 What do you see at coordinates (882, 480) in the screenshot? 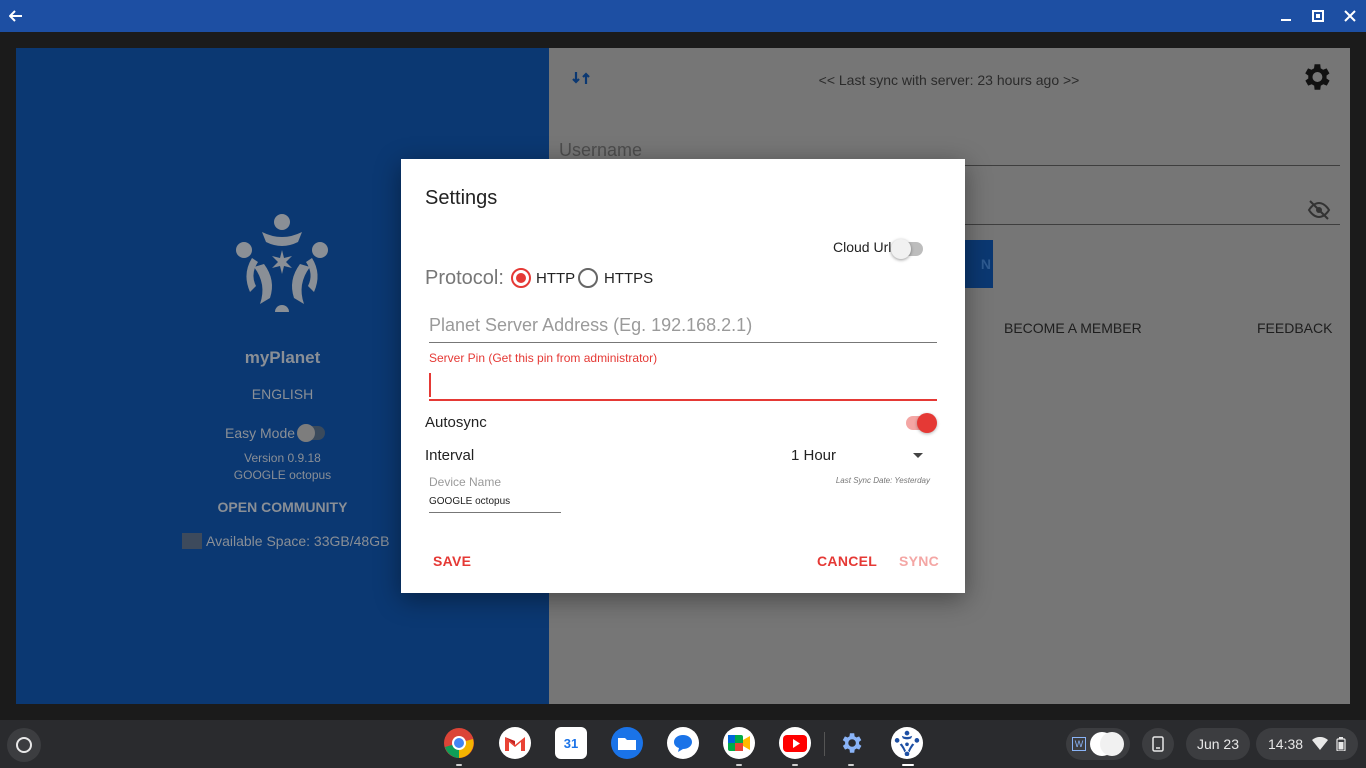
I see `last-sync-date: Last Sync Date: Yesterday` at bounding box center [882, 480].